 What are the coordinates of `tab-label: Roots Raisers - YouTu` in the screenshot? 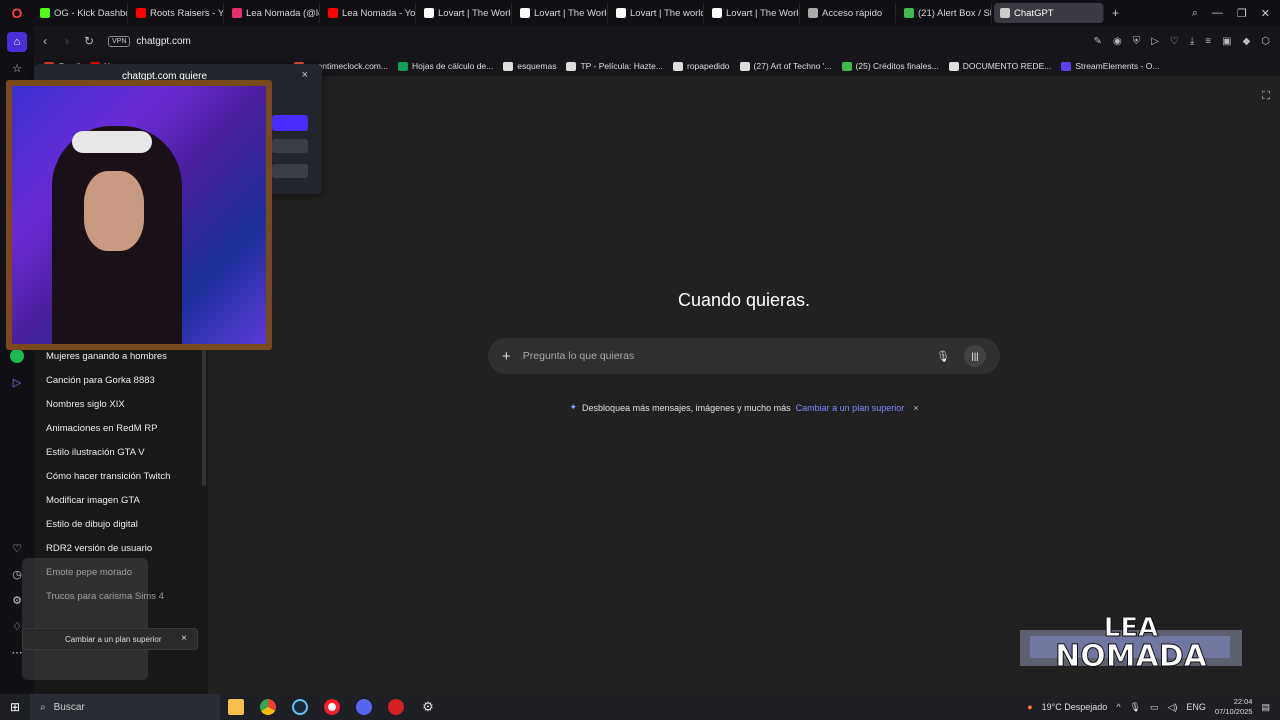 It's located at (187, 13).